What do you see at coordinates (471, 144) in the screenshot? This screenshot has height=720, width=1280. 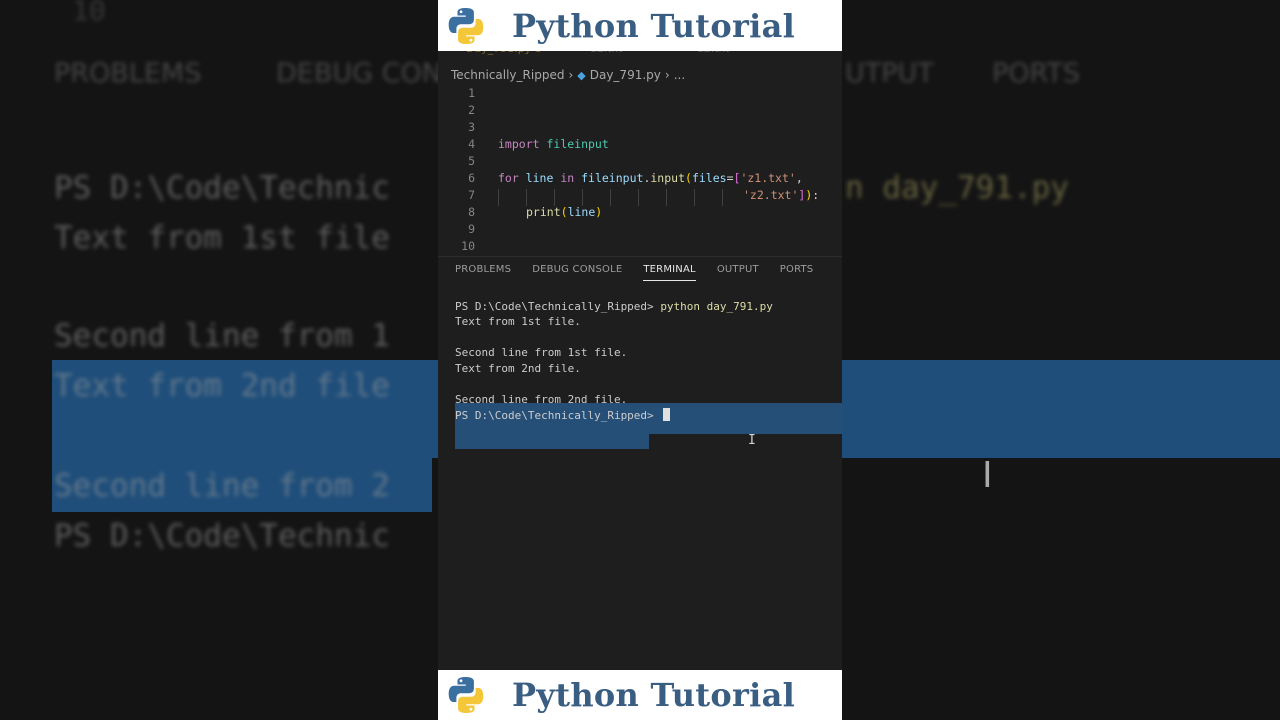 I see `line-number: 4` at bounding box center [471, 144].